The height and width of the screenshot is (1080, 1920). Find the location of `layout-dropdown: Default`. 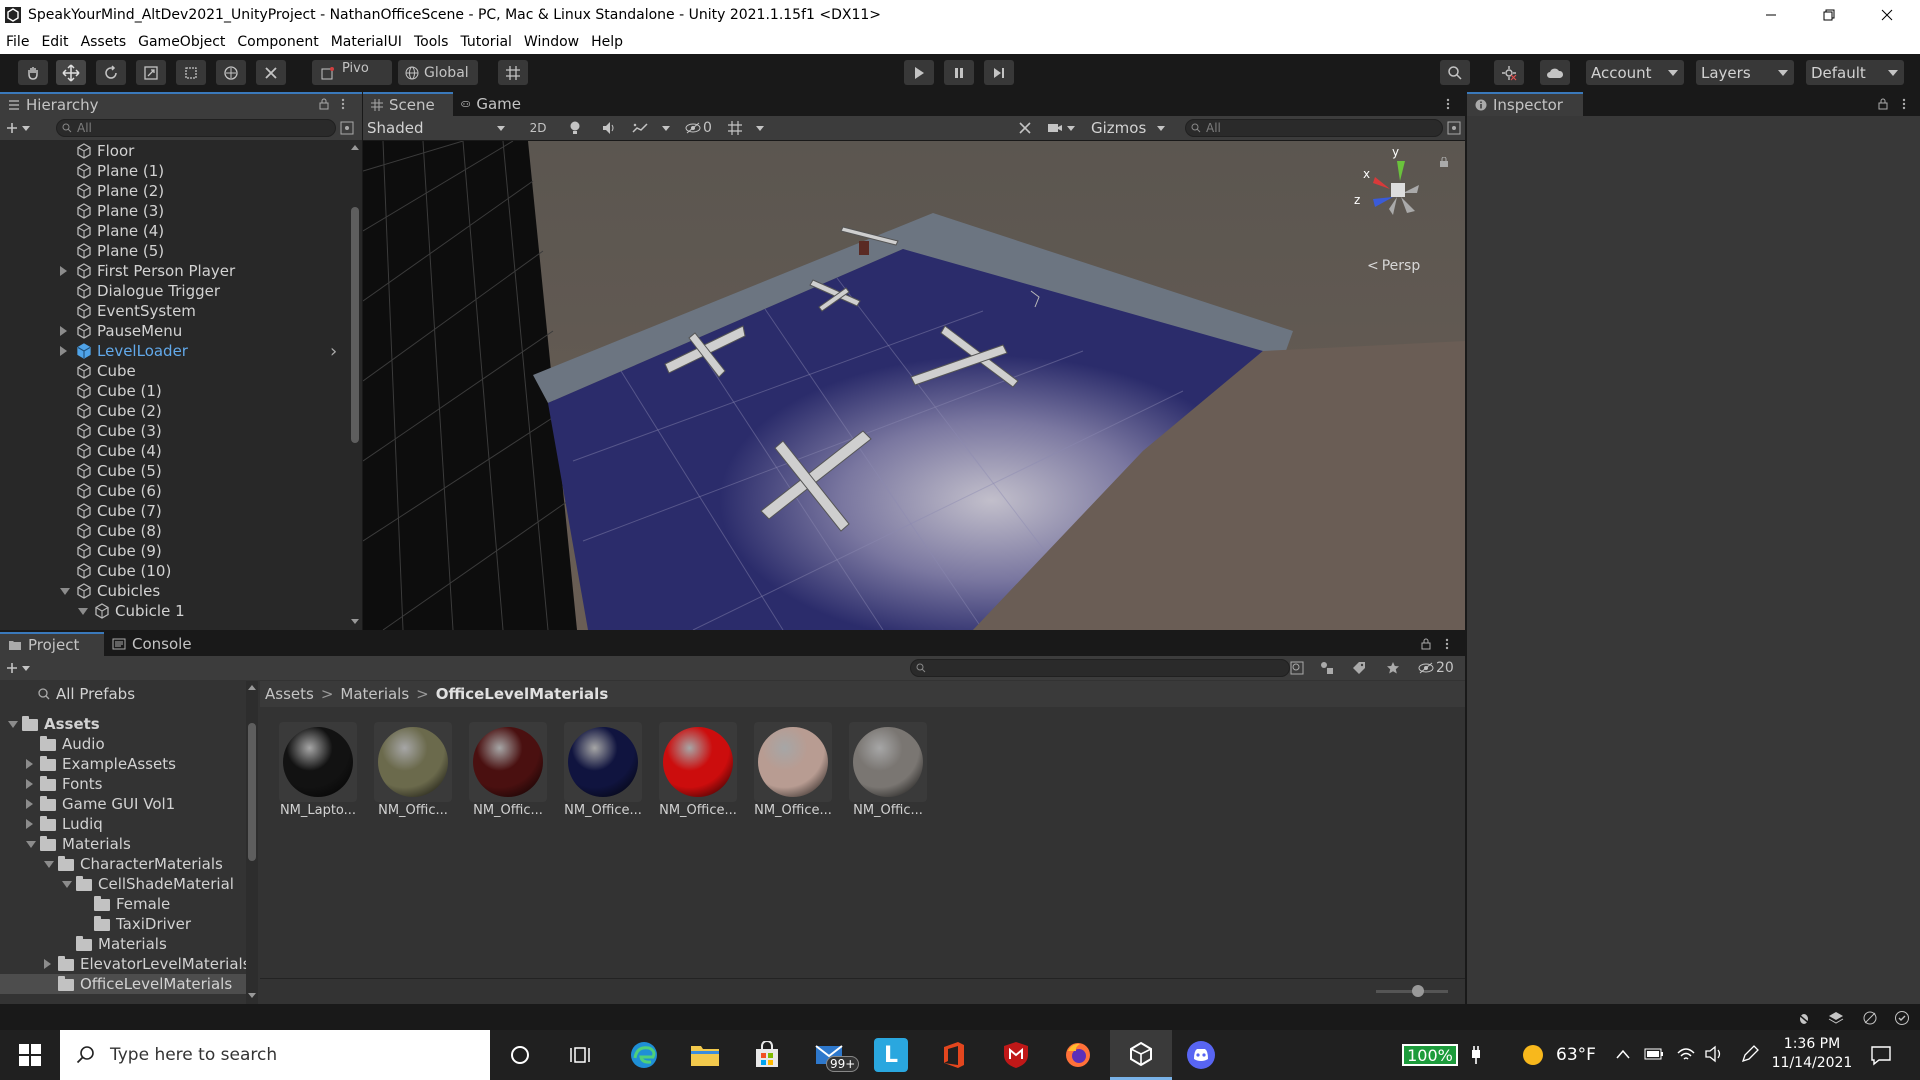

layout-dropdown: Default is located at coordinates (1855, 72).